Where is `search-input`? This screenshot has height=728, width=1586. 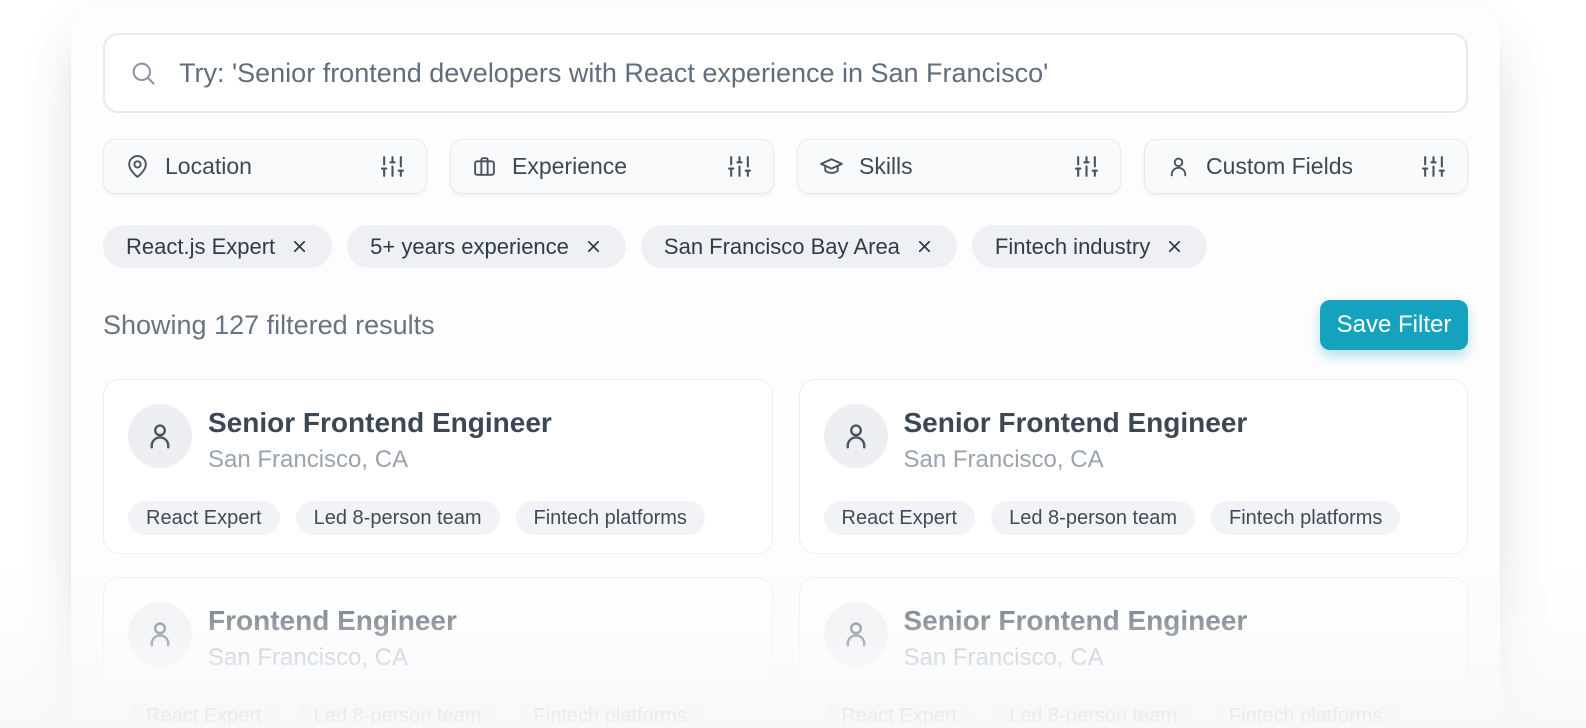 search-input is located at coordinates (809, 73).